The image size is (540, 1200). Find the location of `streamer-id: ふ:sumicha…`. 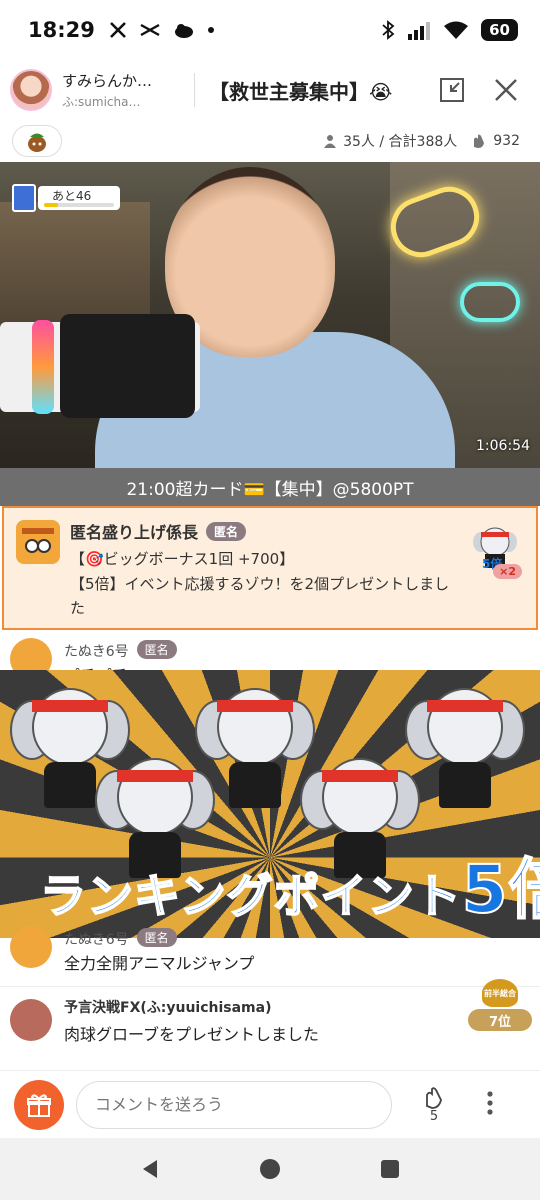

streamer-id: ふ:sumicha… is located at coordinates (101, 102).